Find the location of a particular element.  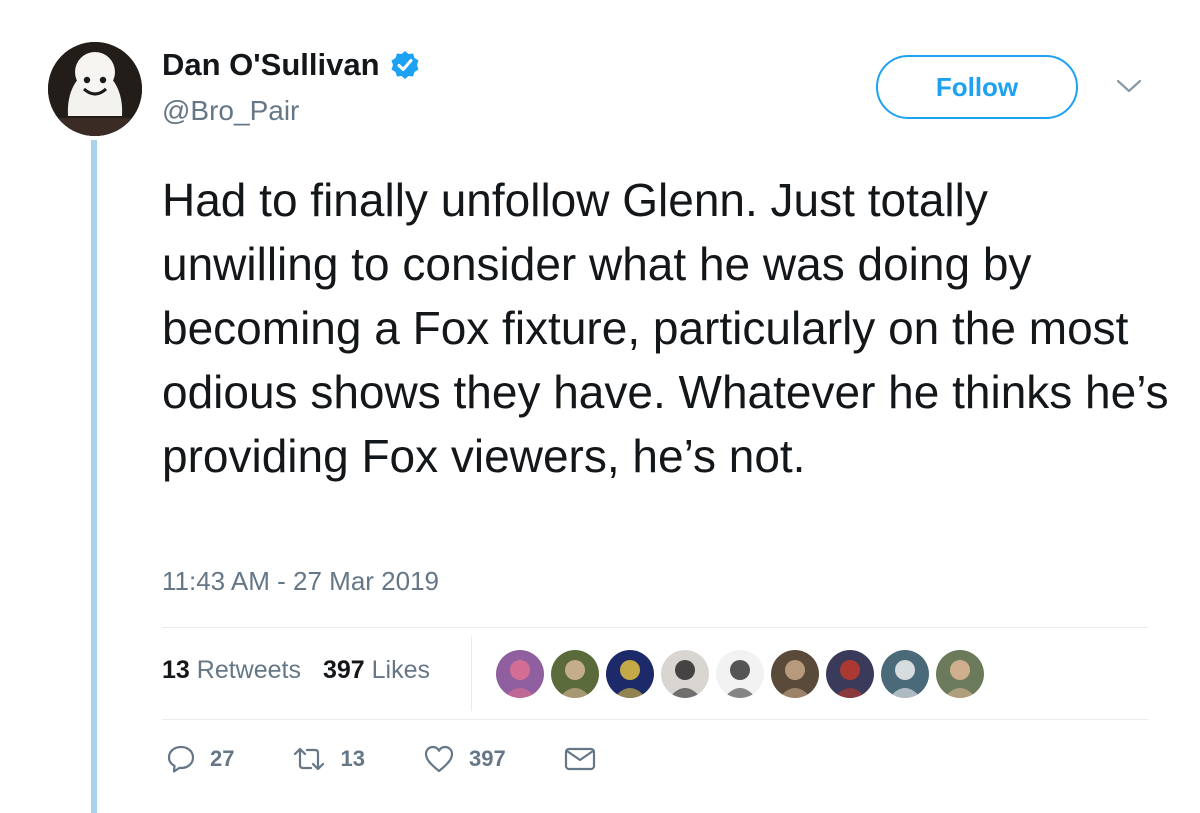

retweets-stat: 13 Retweets is located at coordinates (231, 670).